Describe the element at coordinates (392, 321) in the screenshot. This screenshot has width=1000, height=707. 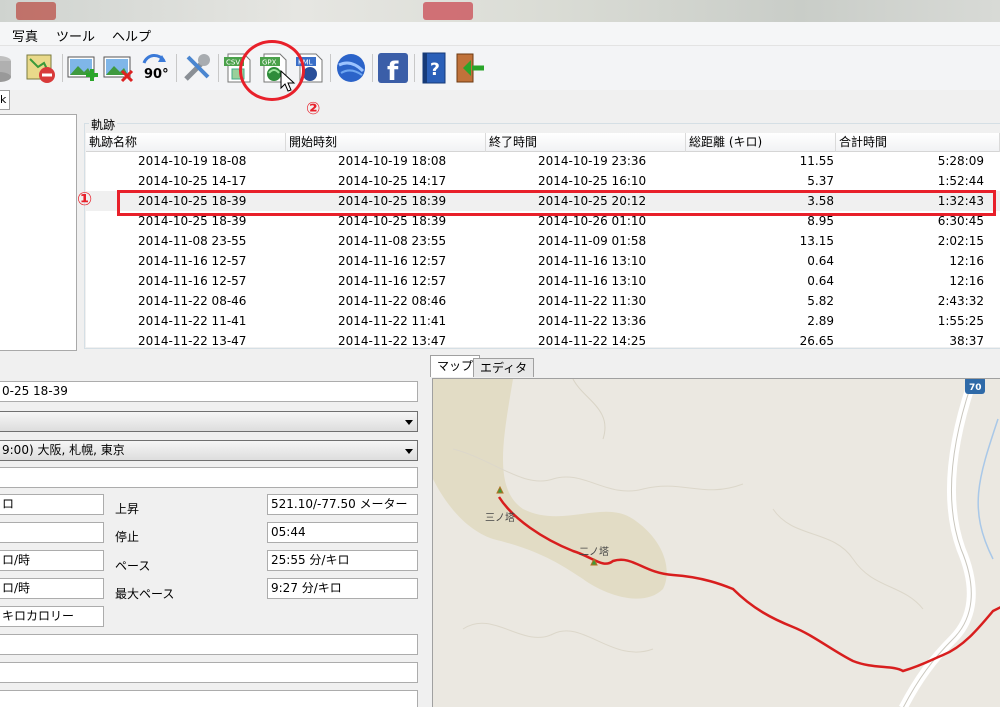
I see `cell-start: 2014-11-22 11:41` at that location.